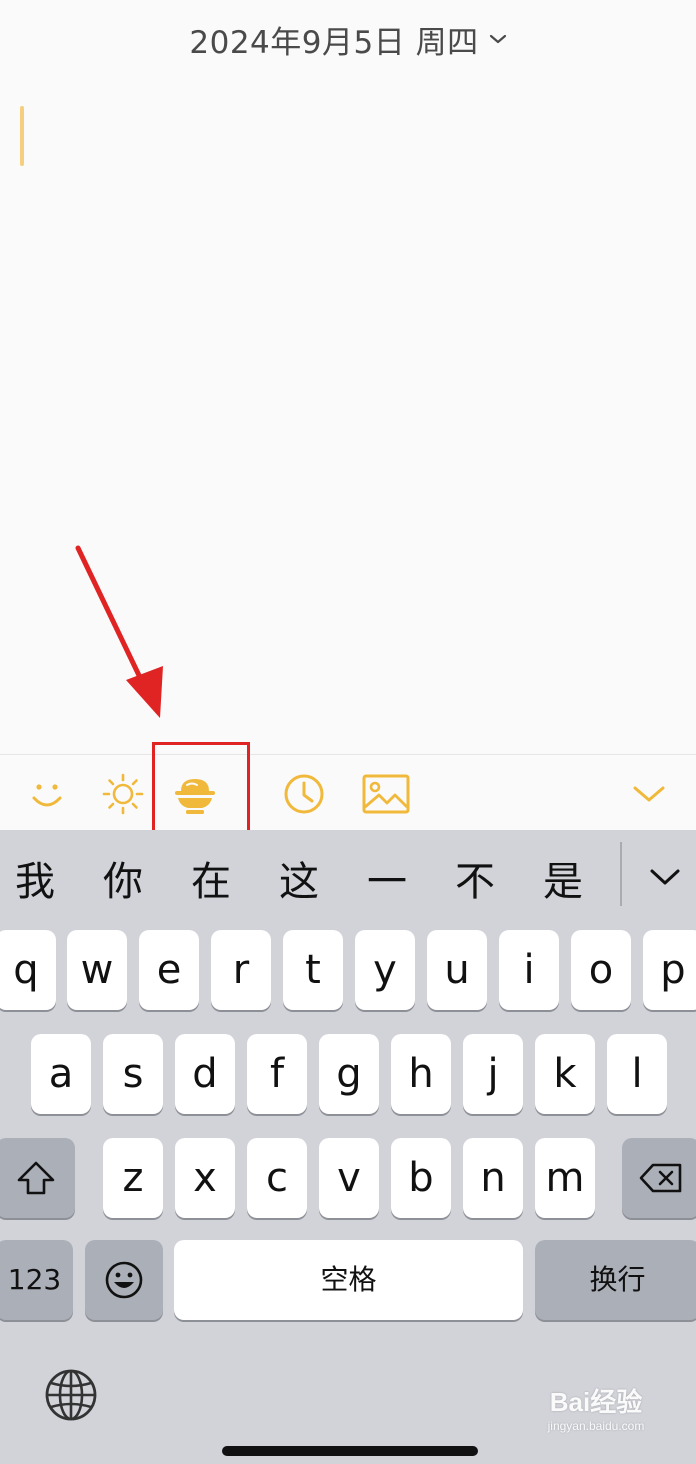  I want to click on clock-icon, so click(304, 794).